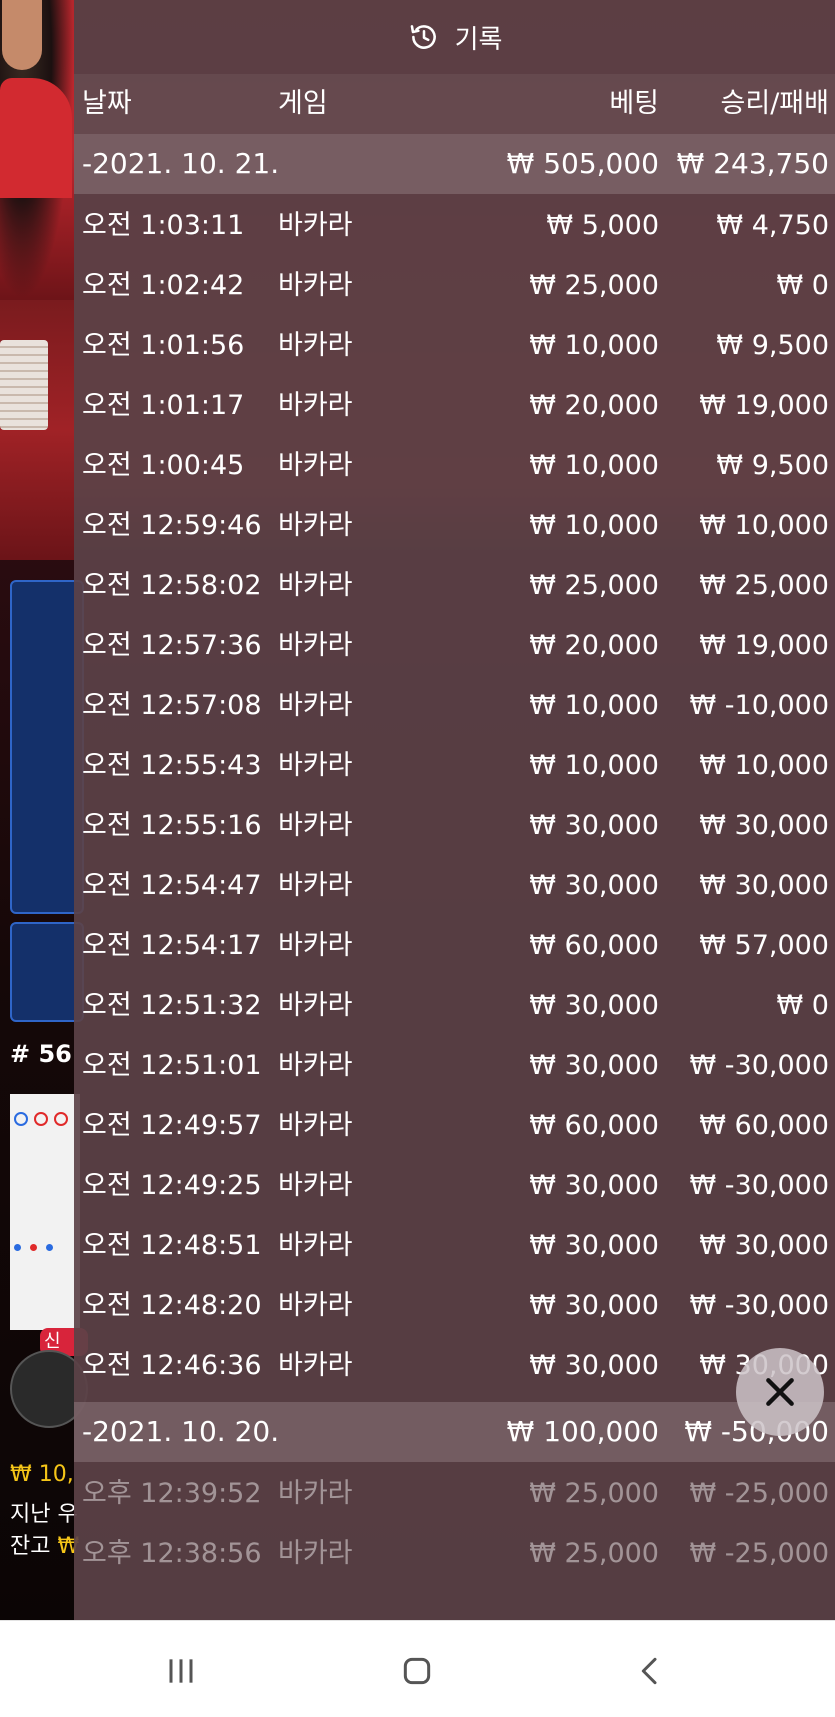  I want to click on history-row: 오전 12:49:25 바카라 ₩ 30,000 ₩ -30,000, so click(454, 1186).